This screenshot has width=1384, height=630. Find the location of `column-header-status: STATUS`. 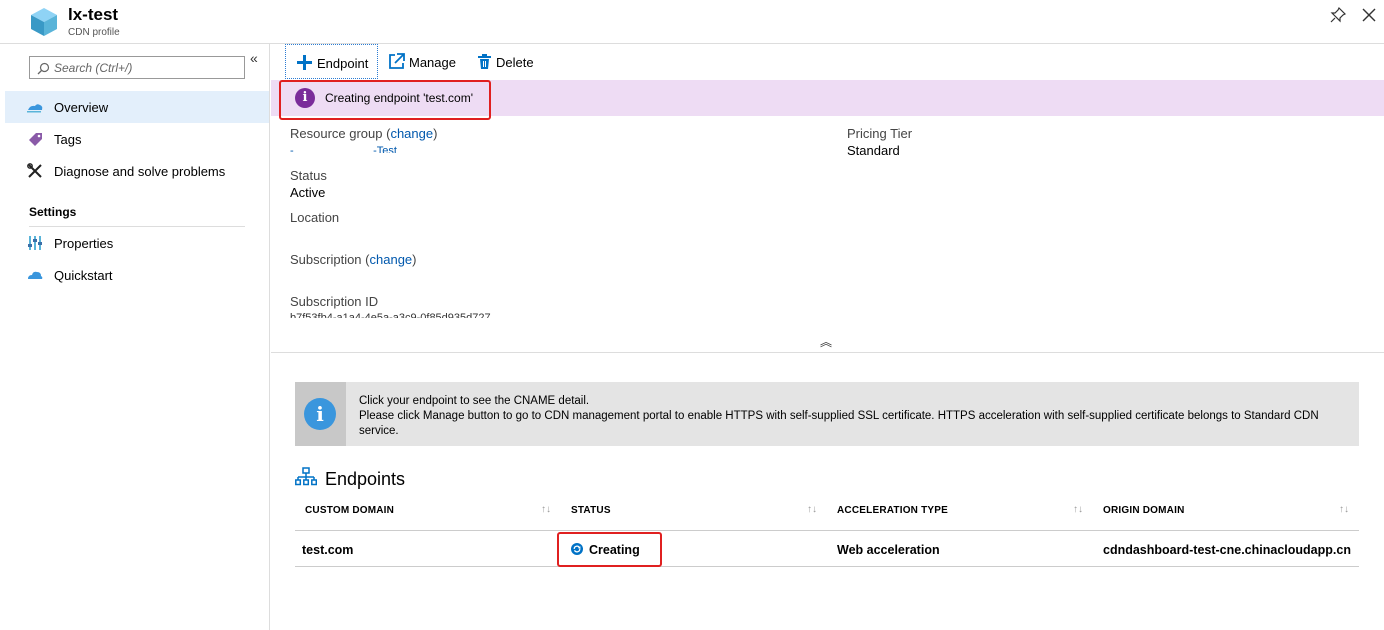

column-header-status: STATUS is located at coordinates (591, 510).